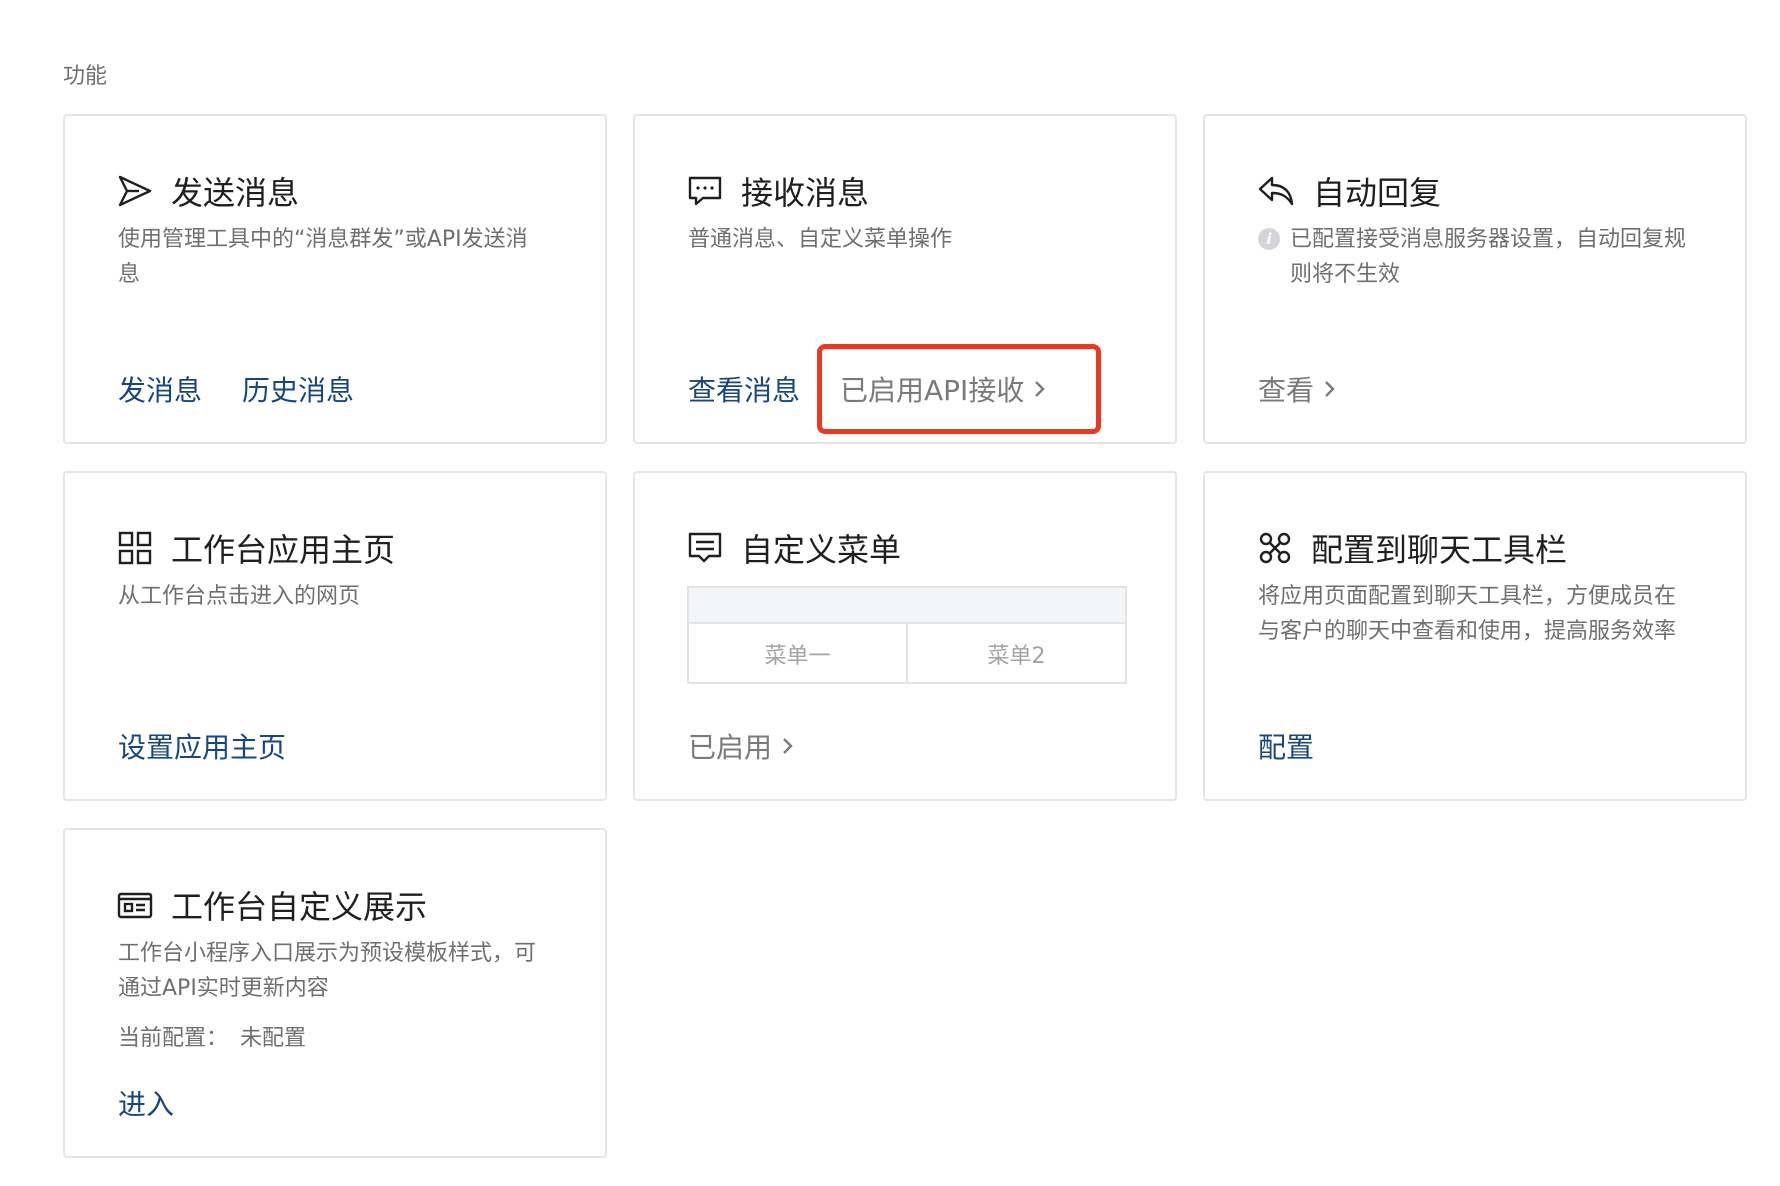  Describe the element at coordinates (820, 239) in the screenshot. I see `card-description: 普通消息、自定义菜单操作` at that location.